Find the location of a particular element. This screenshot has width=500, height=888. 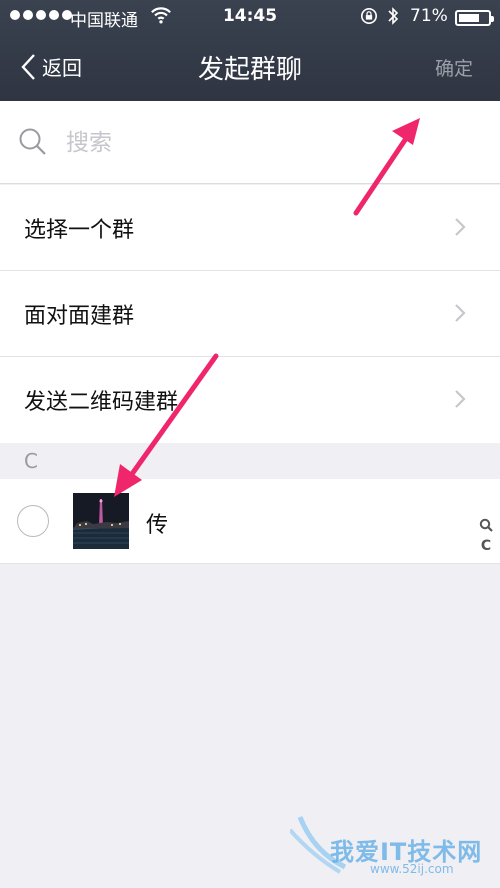

rotation-lock-icon is located at coordinates (369, 16).